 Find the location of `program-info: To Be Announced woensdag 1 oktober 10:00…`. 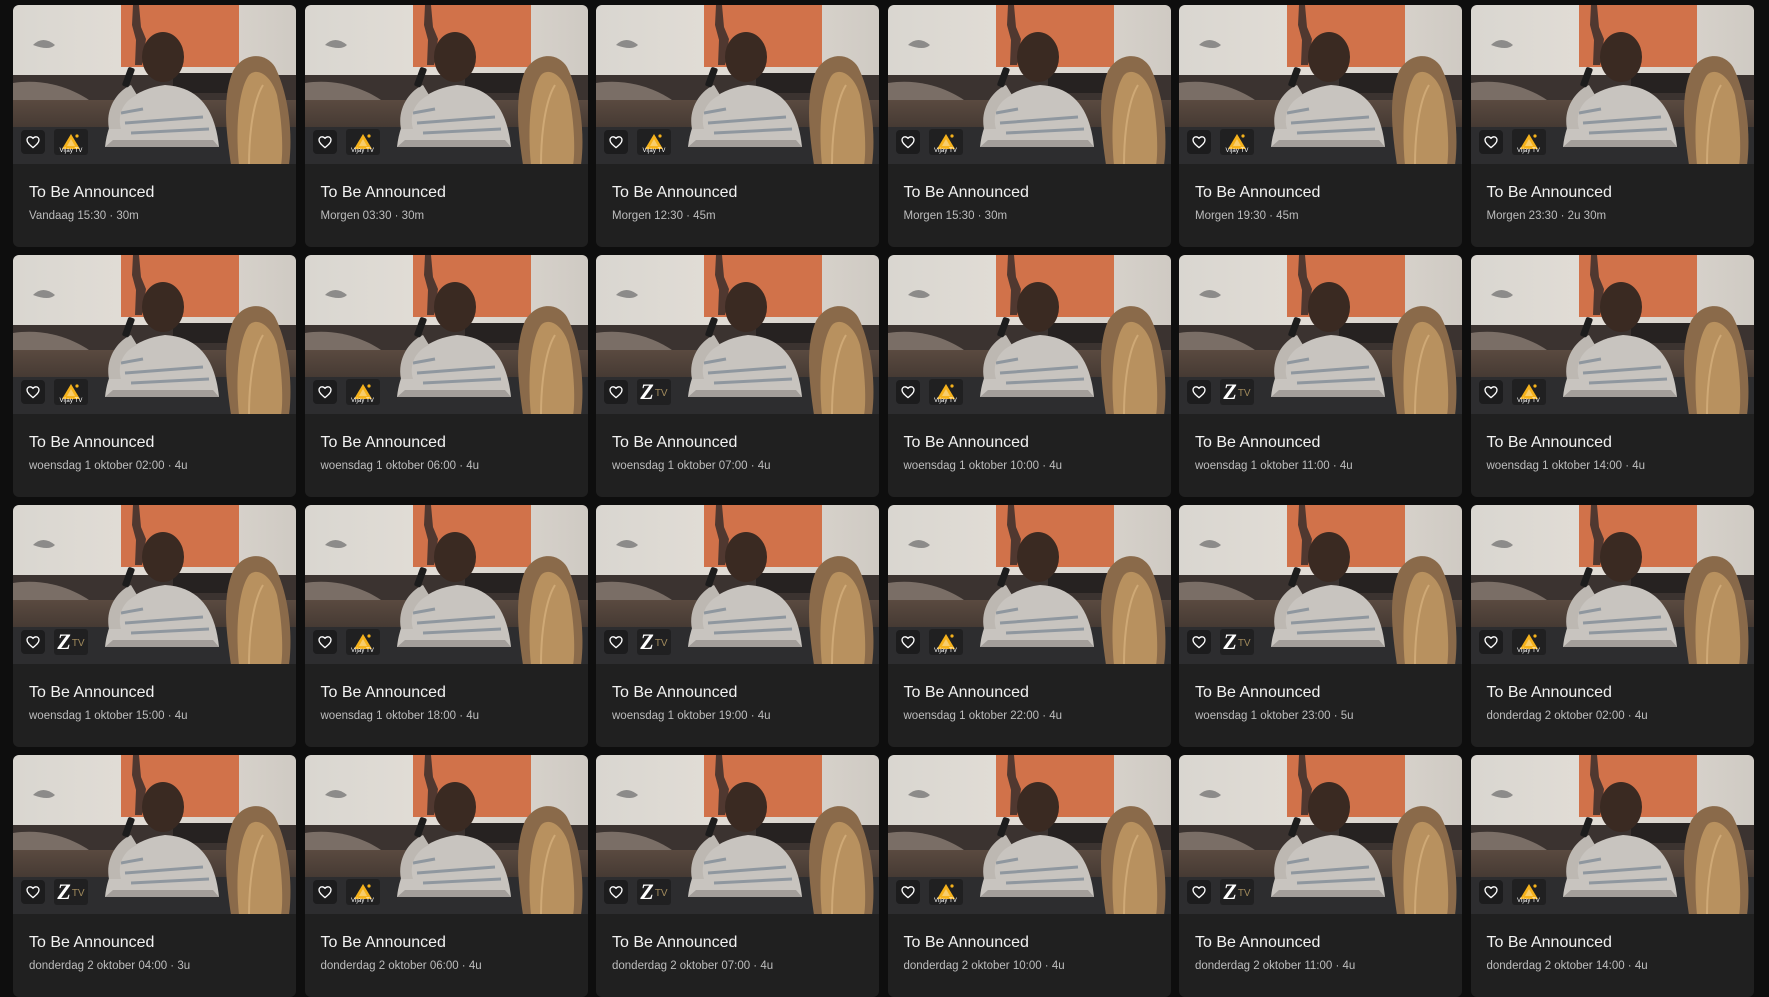

program-info: To Be Announced woensdag 1 oktober 10:00… is located at coordinates (1029, 453).